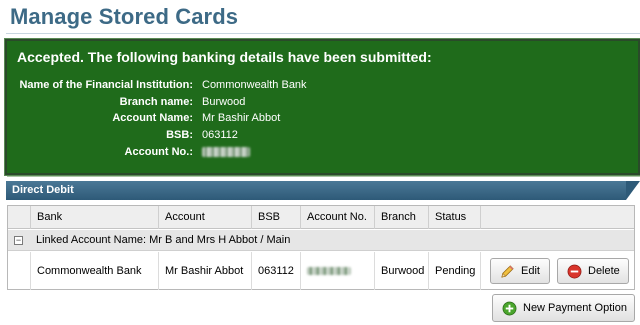  I want to click on cell-status: Pending, so click(454, 271).